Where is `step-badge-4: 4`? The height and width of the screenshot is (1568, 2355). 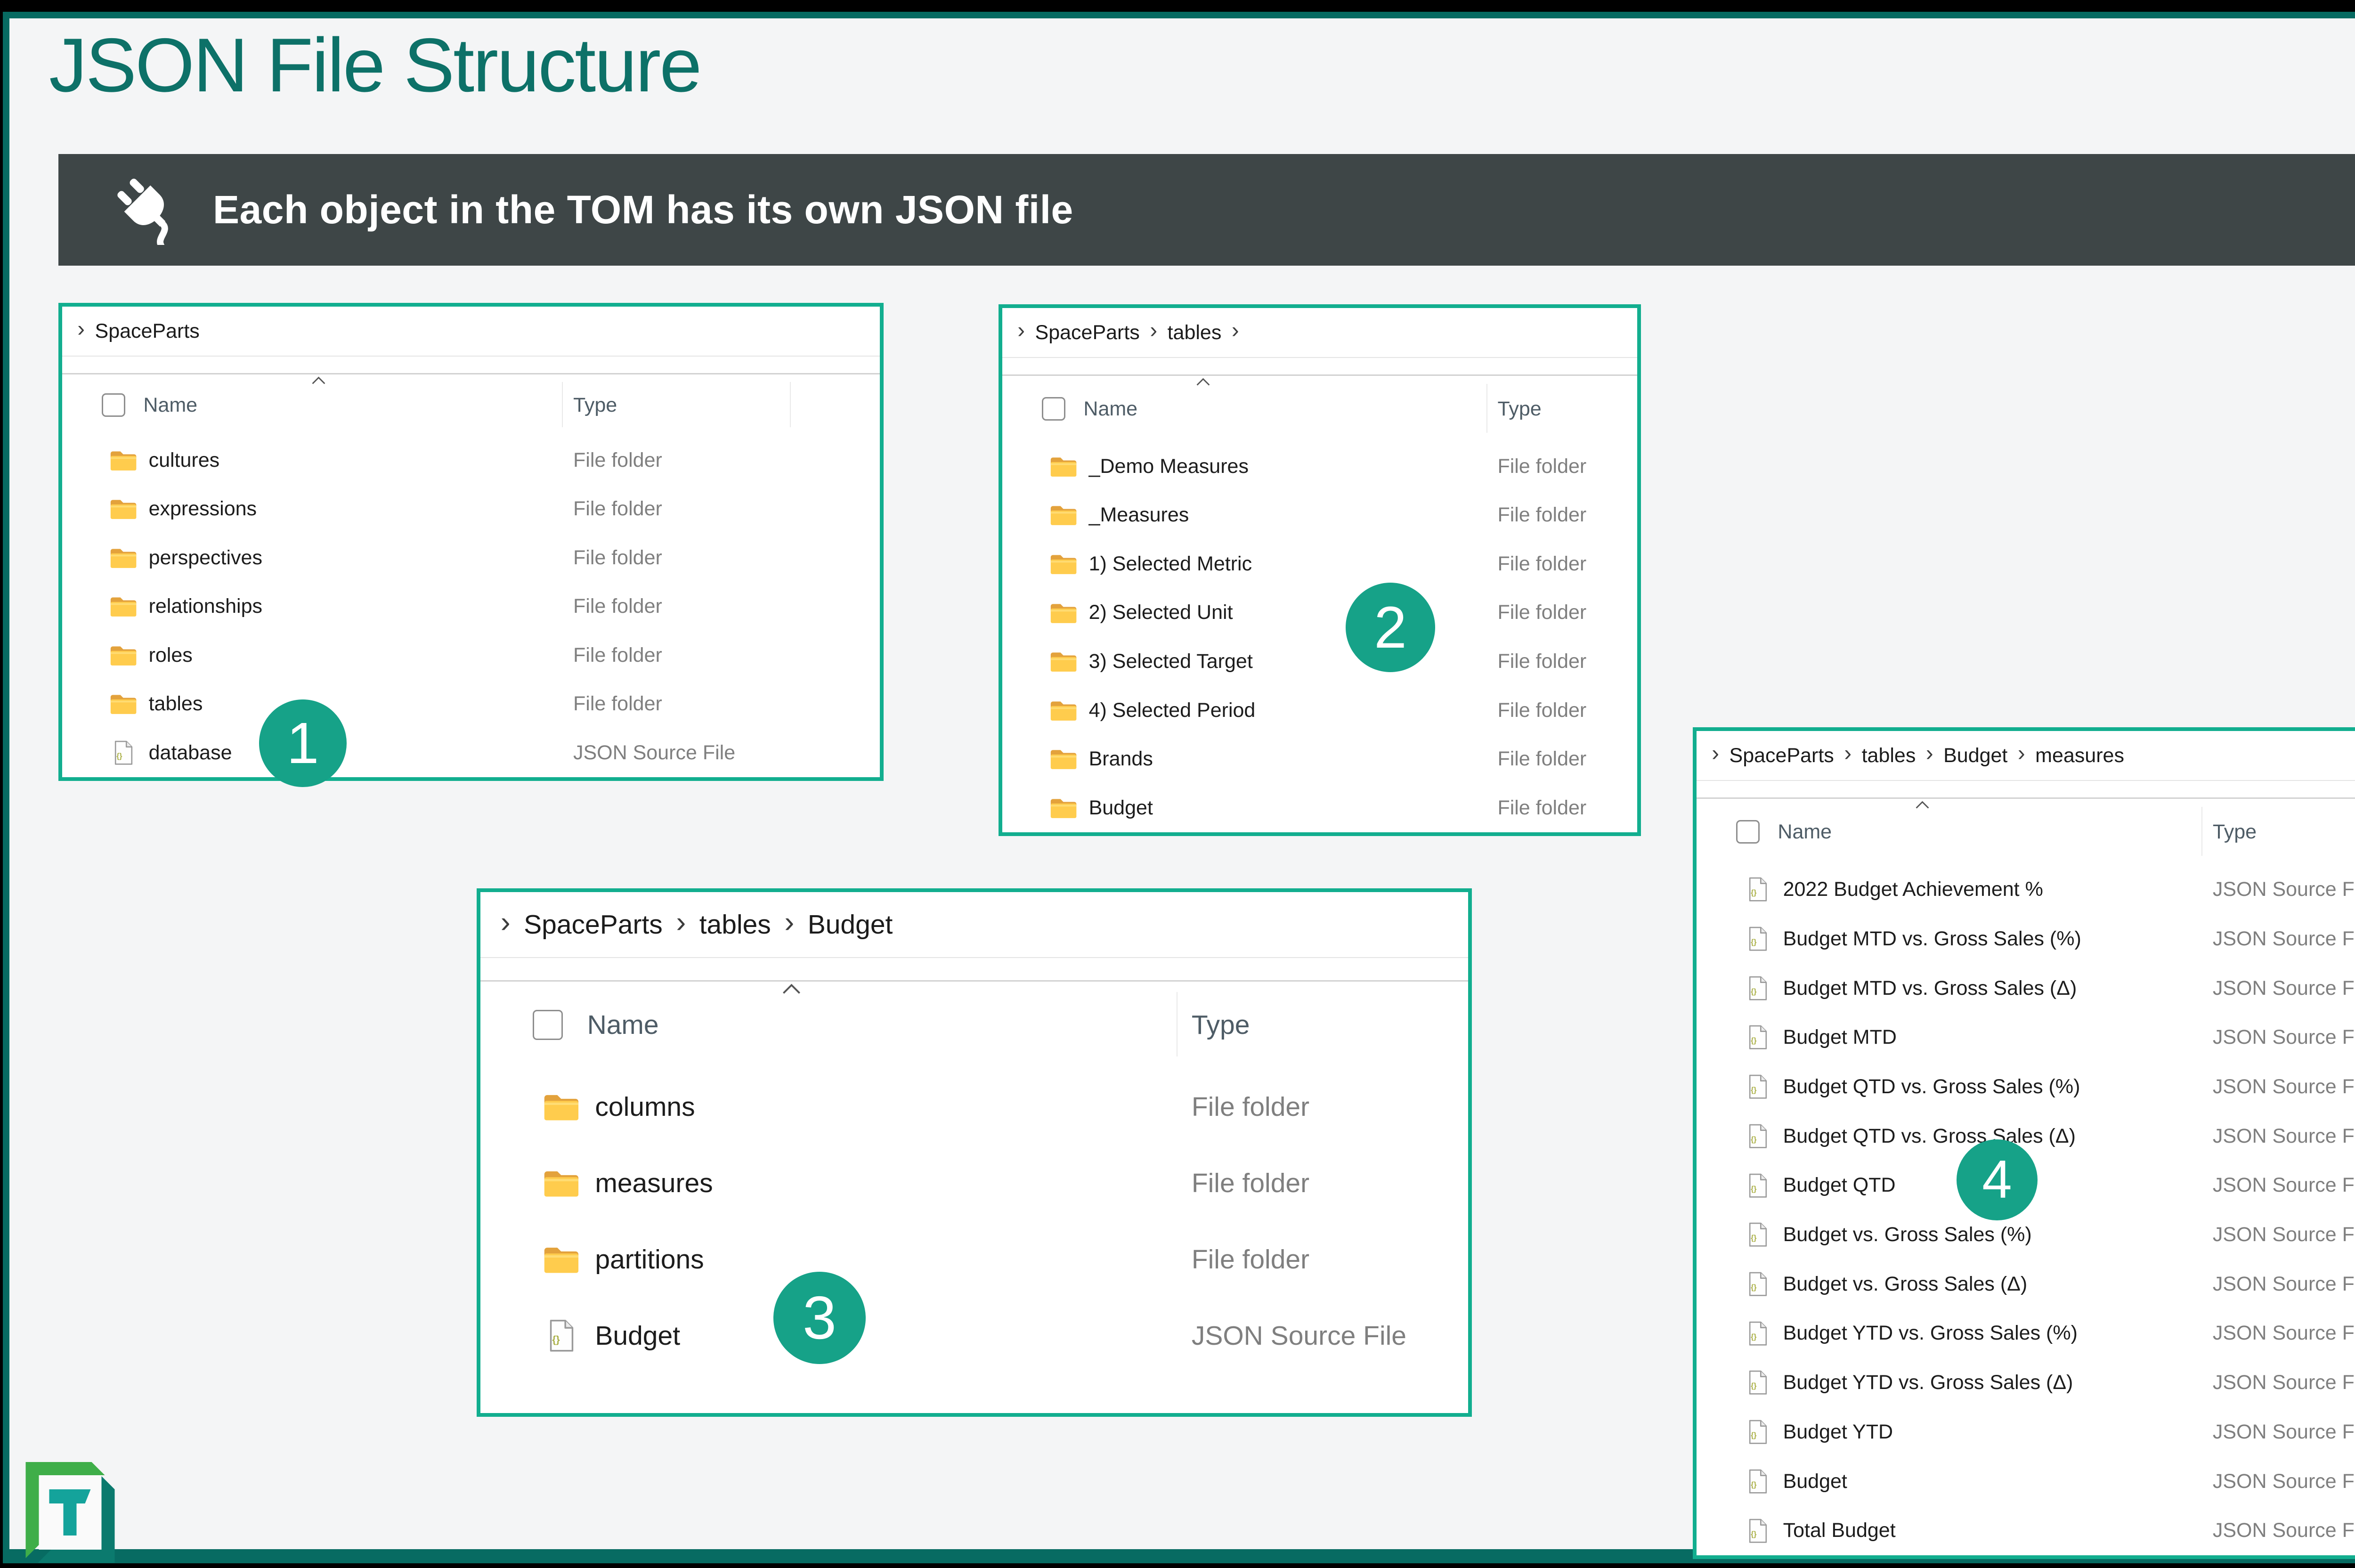
step-badge-4: 4 is located at coordinates (1997, 1179).